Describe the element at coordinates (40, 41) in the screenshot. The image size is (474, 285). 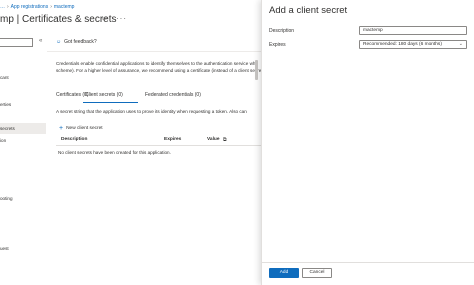
I see `collapse-sidebar-icon: «` at that location.